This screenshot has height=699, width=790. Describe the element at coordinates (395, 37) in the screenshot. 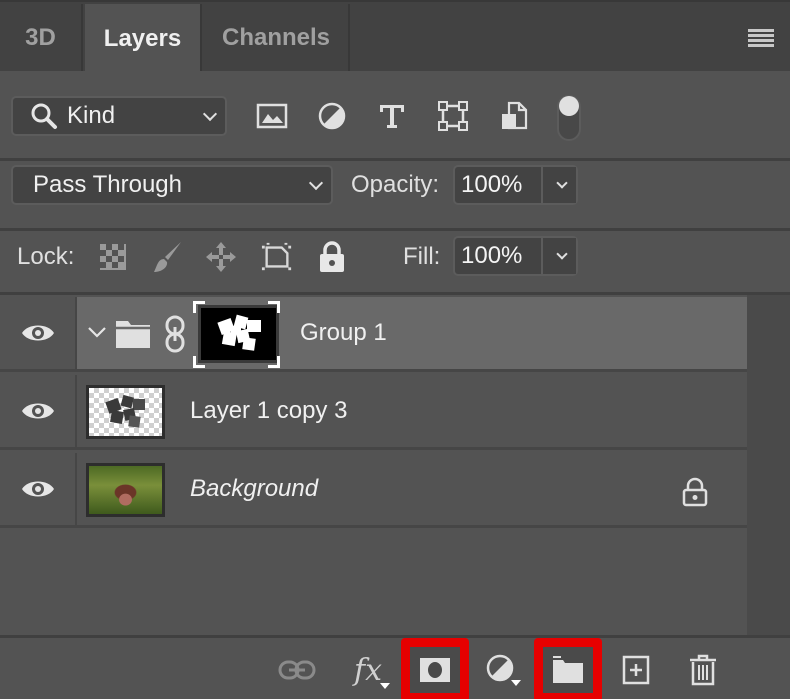

I see `panel-tab-bar: 3D Layers Channels` at that location.